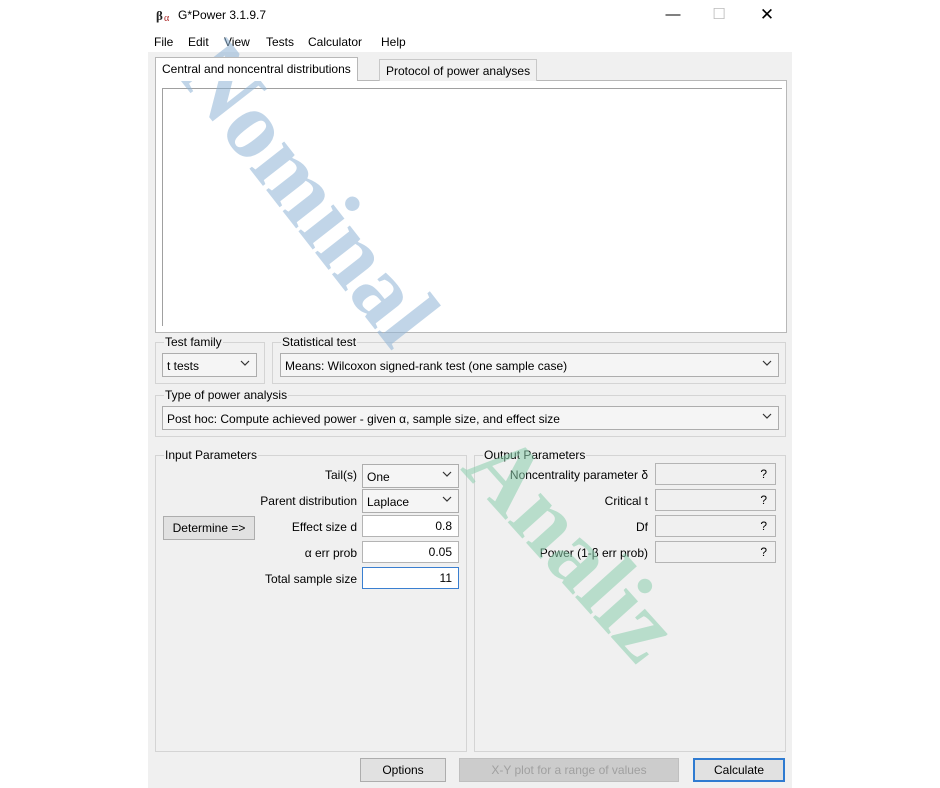 The image size is (940, 788). I want to click on df-label: Df, so click(642, 527).